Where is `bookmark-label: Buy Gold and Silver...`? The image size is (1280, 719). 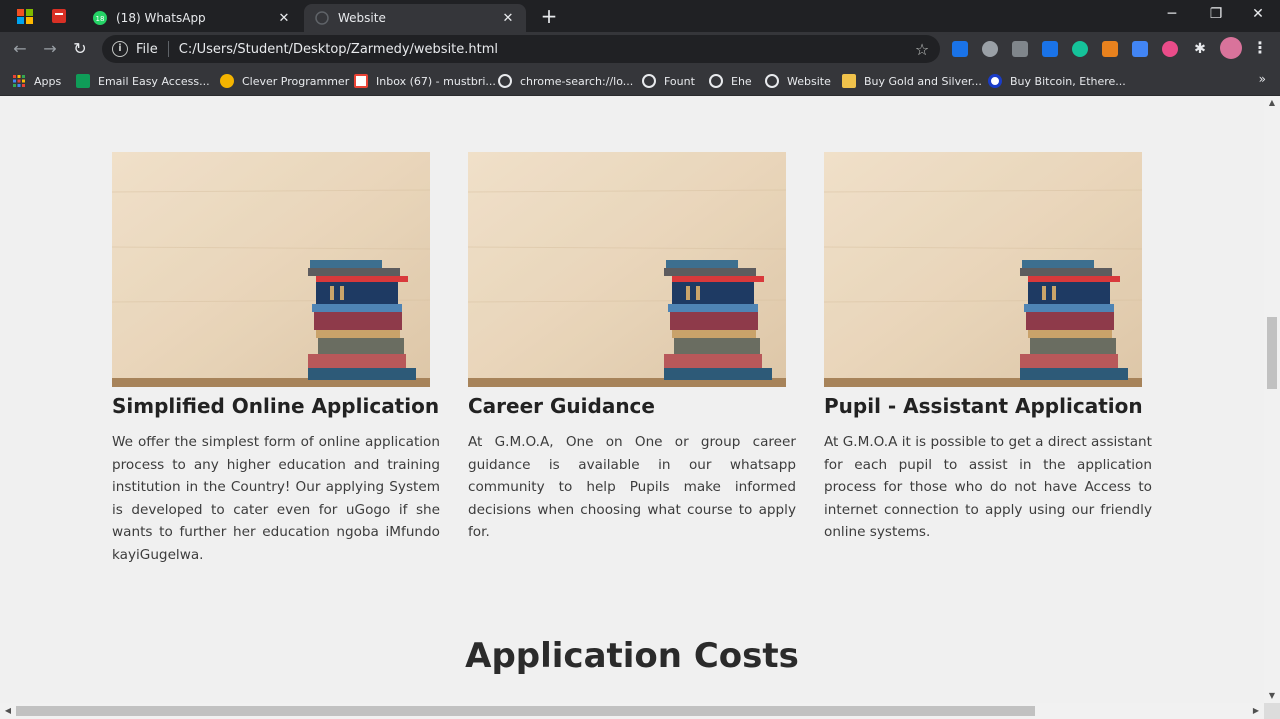
bookmark-label: Buy Gold and Silver... is located at coordinates (923, 81).